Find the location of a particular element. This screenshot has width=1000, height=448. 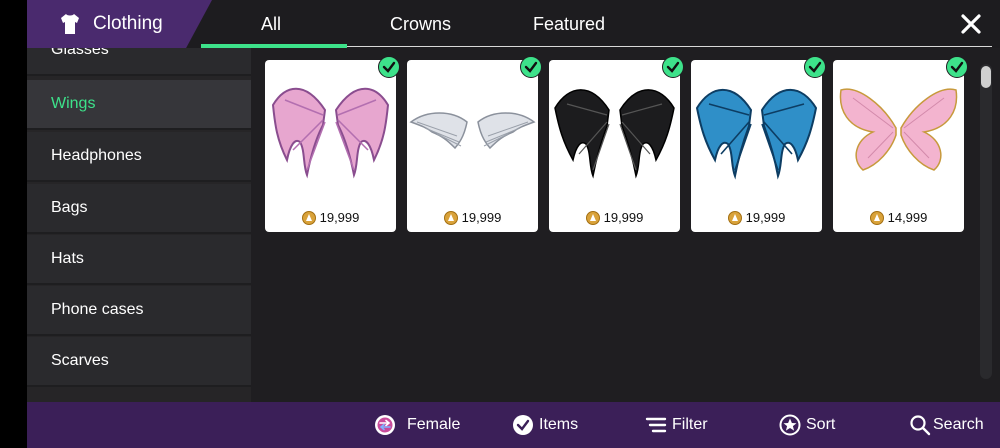

search-label: Search is located at coordinates (958, 424).